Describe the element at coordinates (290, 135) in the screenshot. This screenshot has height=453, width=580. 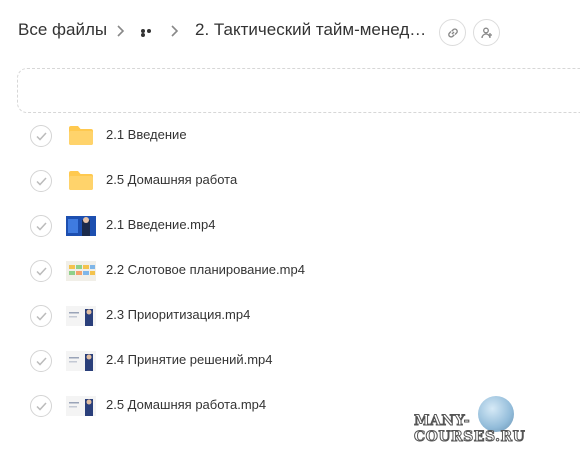
I see `list-item: 2.1 Введение` at that location.